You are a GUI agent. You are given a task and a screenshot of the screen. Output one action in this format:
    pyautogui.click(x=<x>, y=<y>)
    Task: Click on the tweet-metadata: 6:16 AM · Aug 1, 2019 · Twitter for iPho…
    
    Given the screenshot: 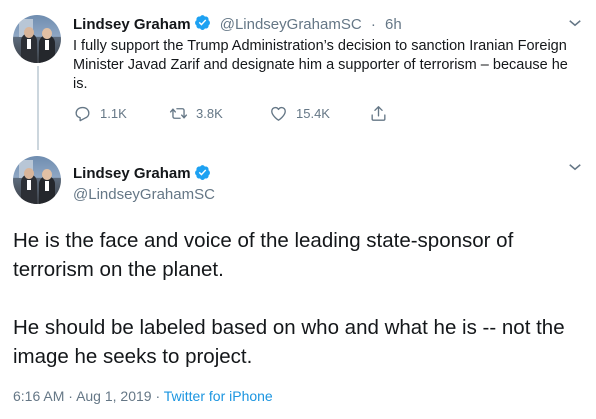 What is the action you would take?
    pyautogui.click(x=143, y=396)
    